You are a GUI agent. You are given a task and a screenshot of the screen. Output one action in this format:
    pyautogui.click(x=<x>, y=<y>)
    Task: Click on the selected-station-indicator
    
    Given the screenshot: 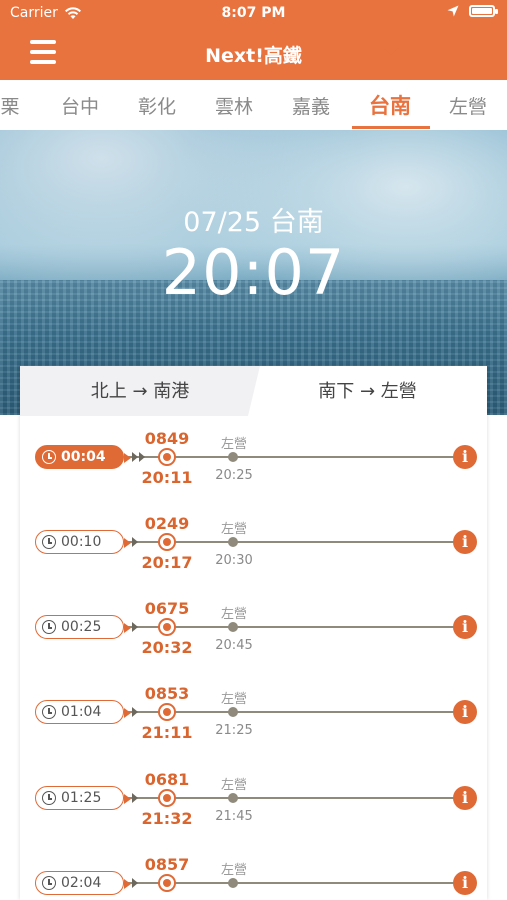 What is the action you would take?
    pyautogui.click(x=391, y=127)
    